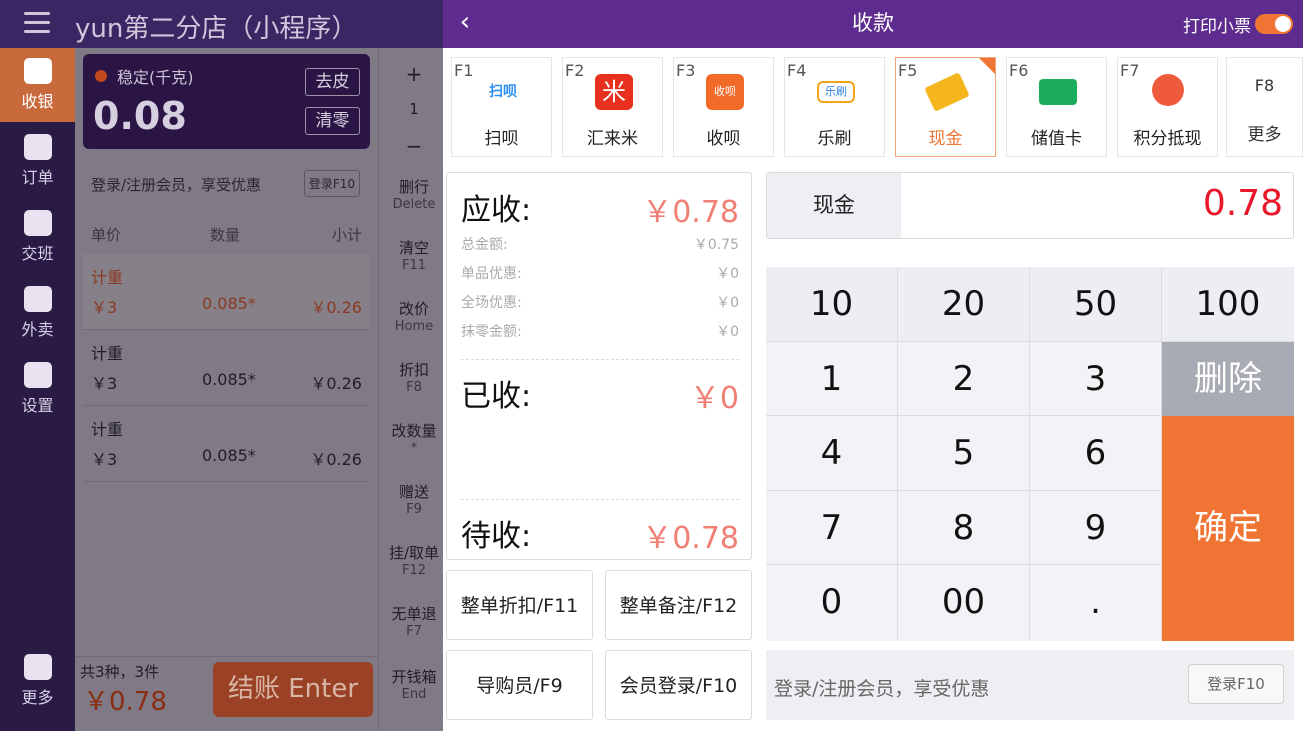 This screenshot has width=1303, height=731. I want to click on back-icon: ‹, so click(465, 23).